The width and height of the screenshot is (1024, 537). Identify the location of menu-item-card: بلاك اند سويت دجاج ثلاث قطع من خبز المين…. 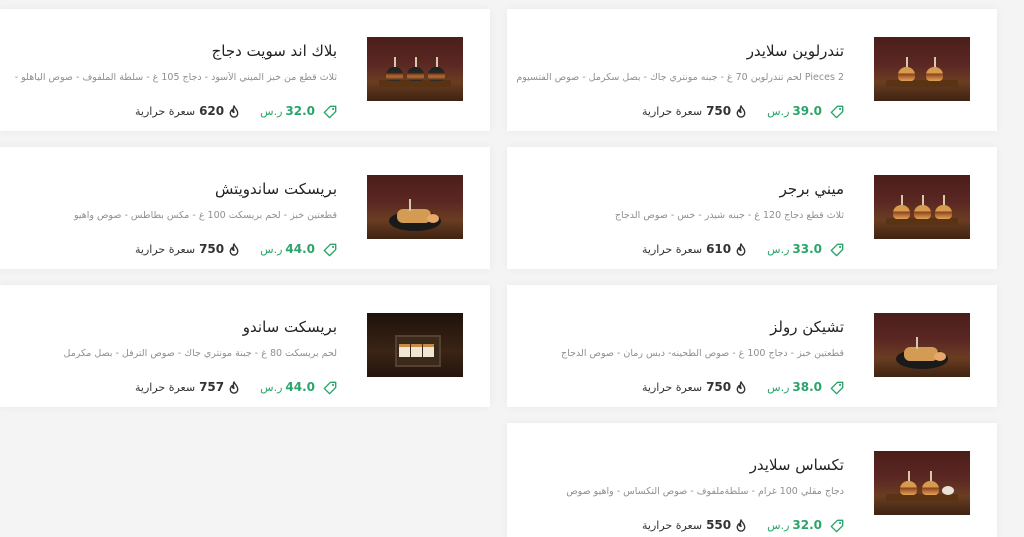
(245, 70).